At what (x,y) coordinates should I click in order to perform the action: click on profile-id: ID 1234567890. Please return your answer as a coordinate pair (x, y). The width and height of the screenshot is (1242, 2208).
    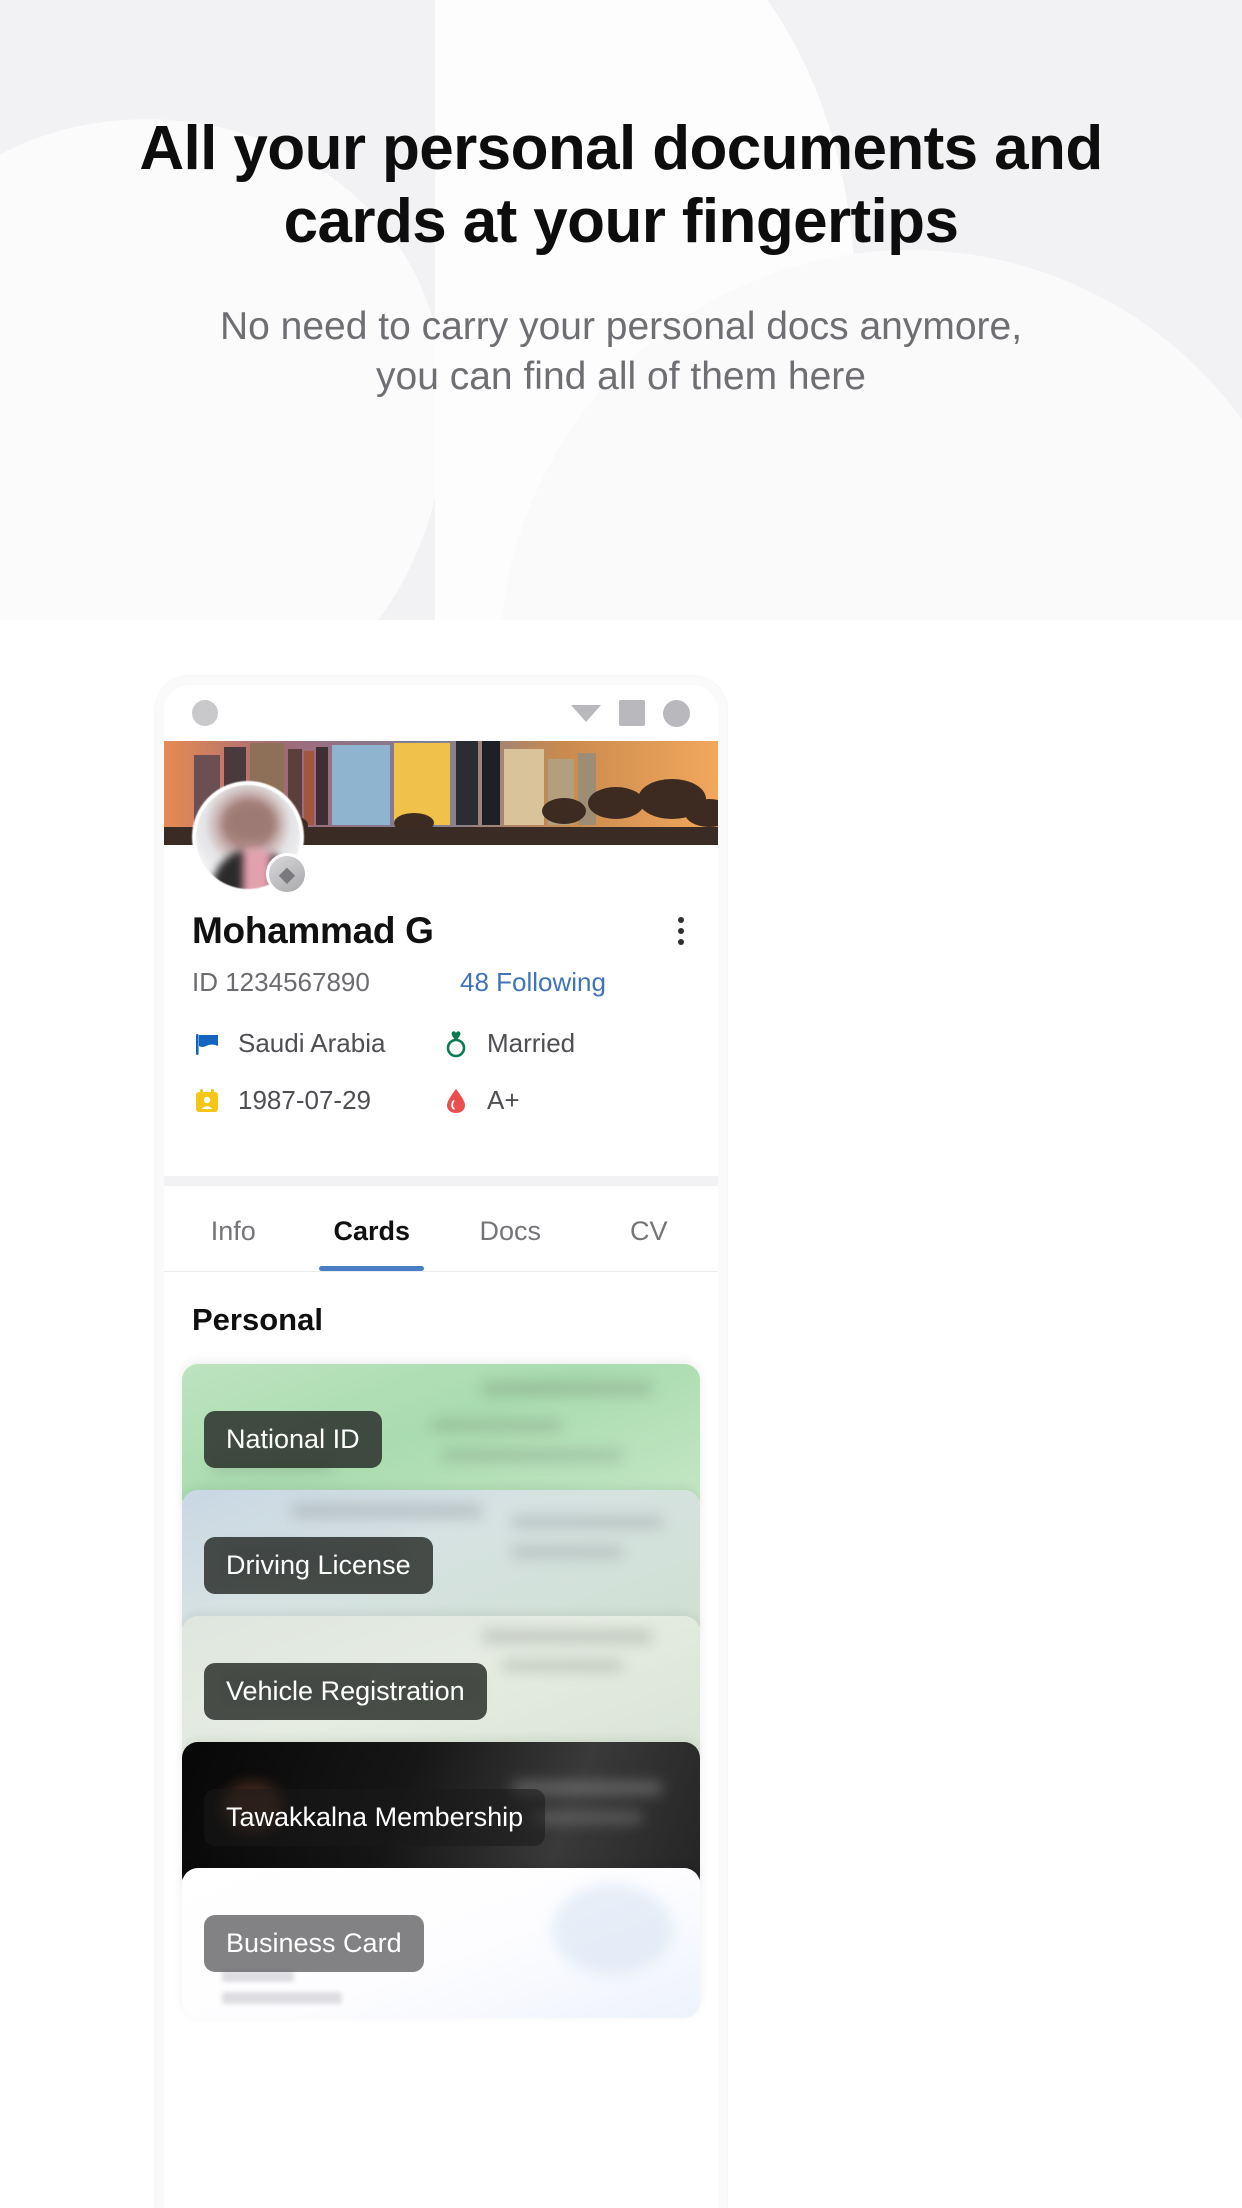
    Looking at the image, I should click on (281, 982).